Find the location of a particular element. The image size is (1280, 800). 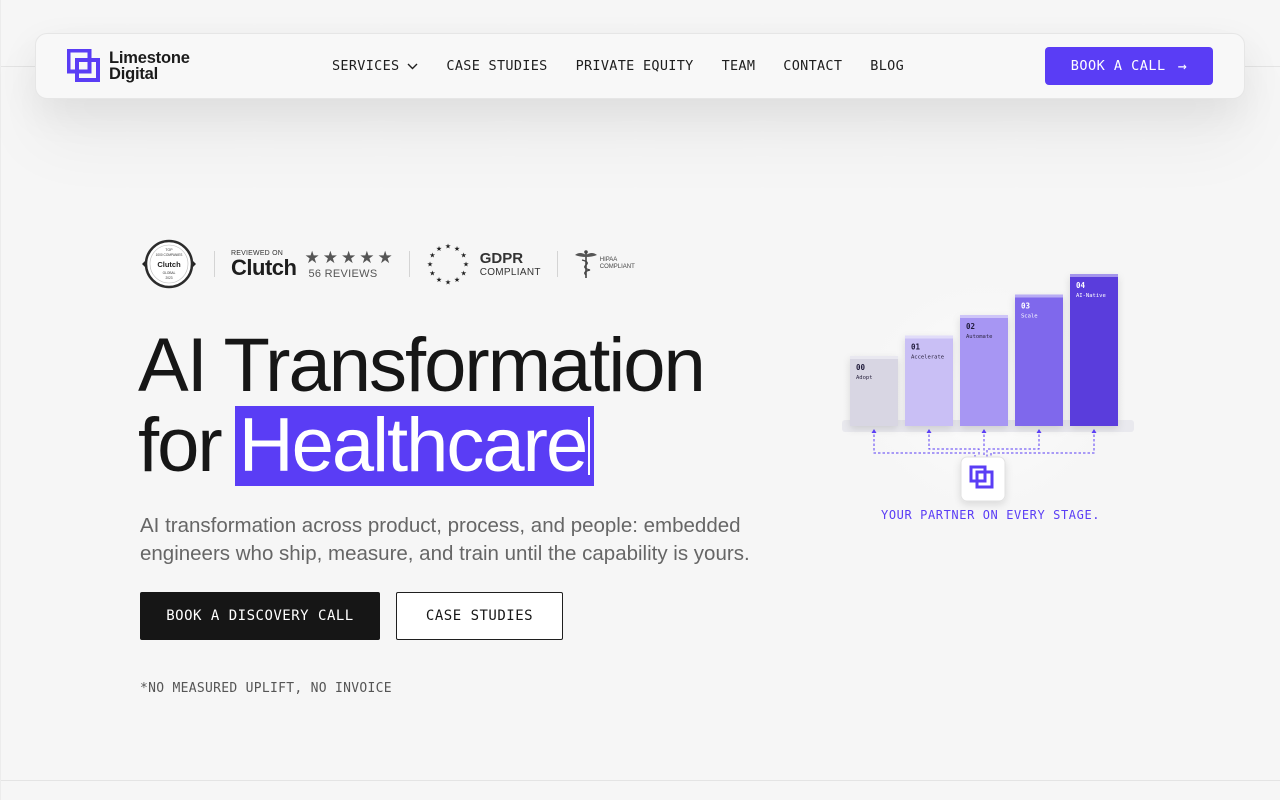

stage-label: Automate is located at coordinates (979, 337).